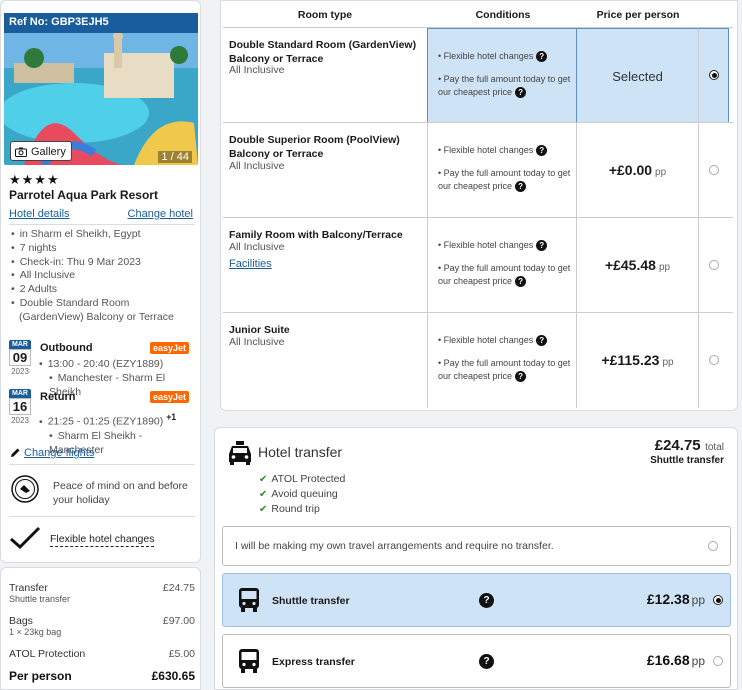 Image resolution: width=742 pixels, height=690 pixels. What do you see at coordinates (59, 453) in the screenshot?
I see `change-flights-link: Change flights` at bounding box center [59, 453].